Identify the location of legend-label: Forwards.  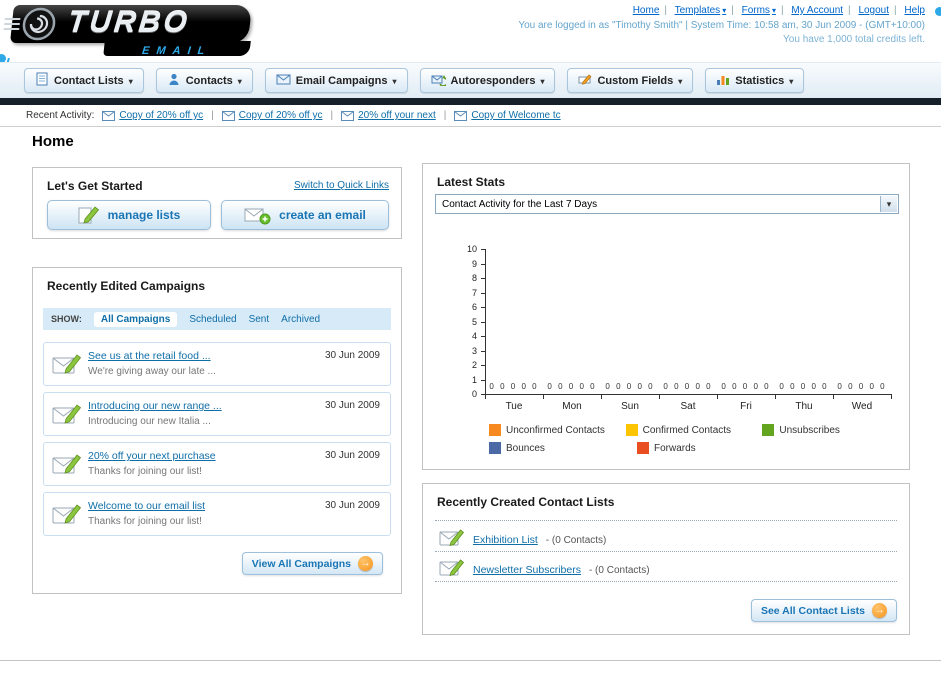
(675, 448).